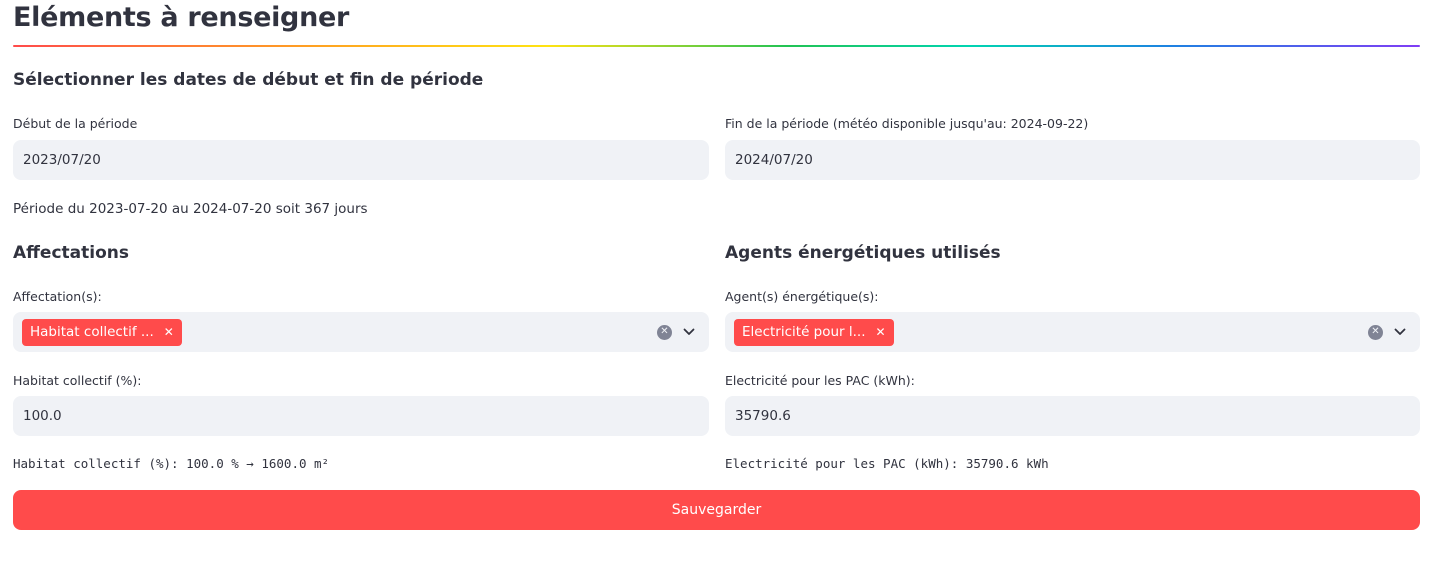 This screenshot has height=564, width=1456. Describe the element at coordinates (1072, 332) in the screenshot. I see `agents-multiselect: Electricité pour l... ✕ ✕` at that location.